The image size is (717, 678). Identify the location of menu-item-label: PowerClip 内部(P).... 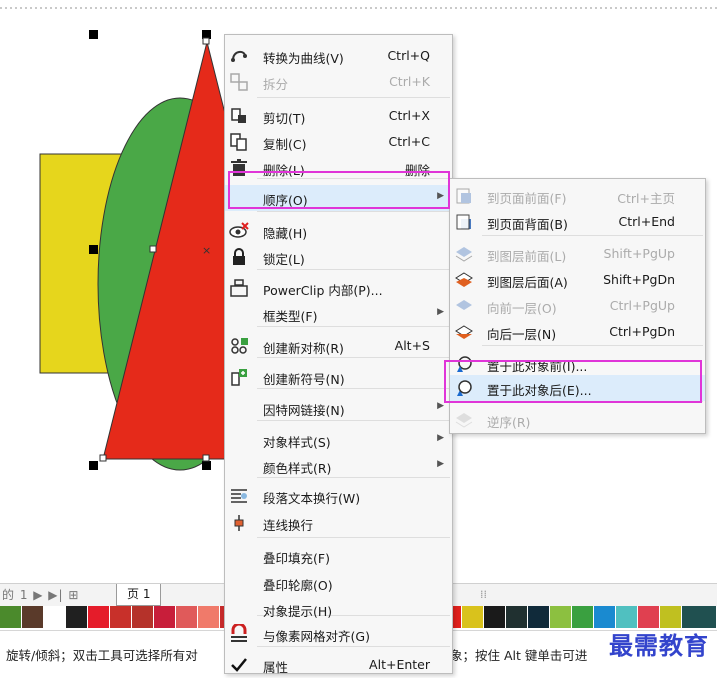
(323, 290).